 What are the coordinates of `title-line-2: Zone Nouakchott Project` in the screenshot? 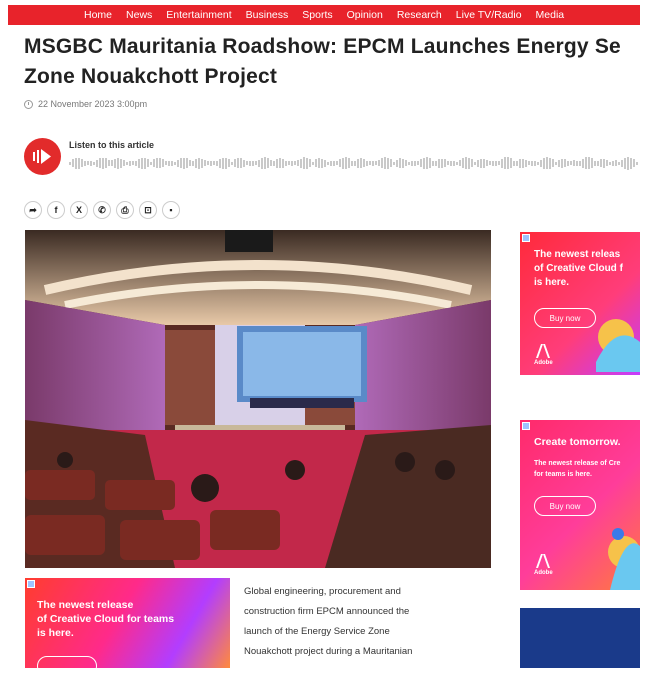 It's located at (151, 76).